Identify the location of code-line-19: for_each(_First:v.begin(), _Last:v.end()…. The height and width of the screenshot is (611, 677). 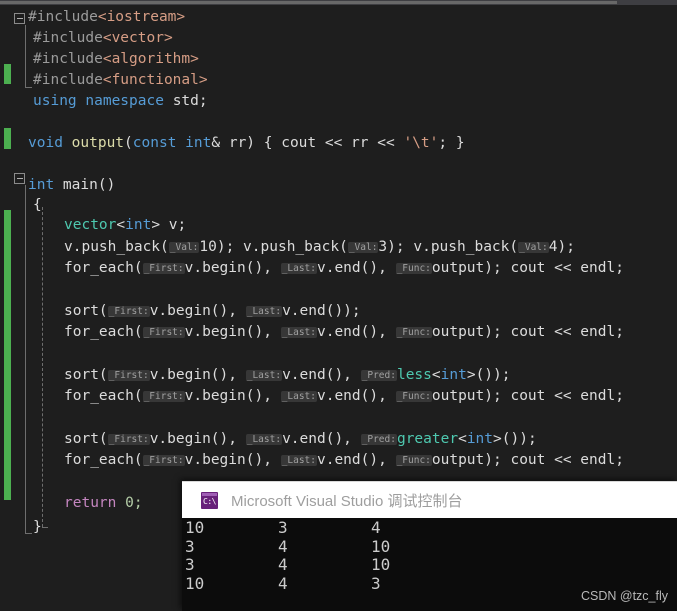
(344, 397).